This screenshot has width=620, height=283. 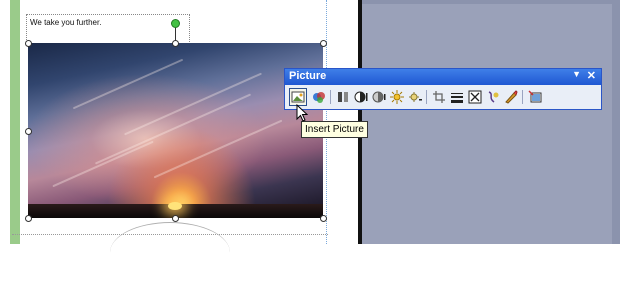 I want to click on crop-button, so click(x=343, y=97).